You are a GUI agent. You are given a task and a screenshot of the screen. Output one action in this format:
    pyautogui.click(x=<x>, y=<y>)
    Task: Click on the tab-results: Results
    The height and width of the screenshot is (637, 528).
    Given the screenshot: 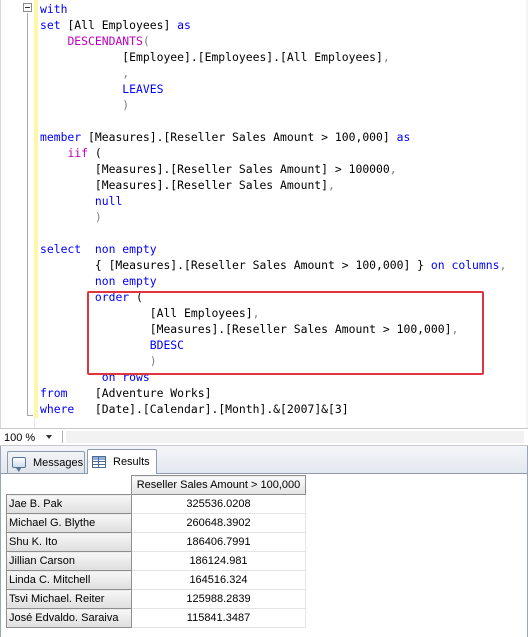 What is the action you would take?
    pyautogui.click(x=122, y=461)
    